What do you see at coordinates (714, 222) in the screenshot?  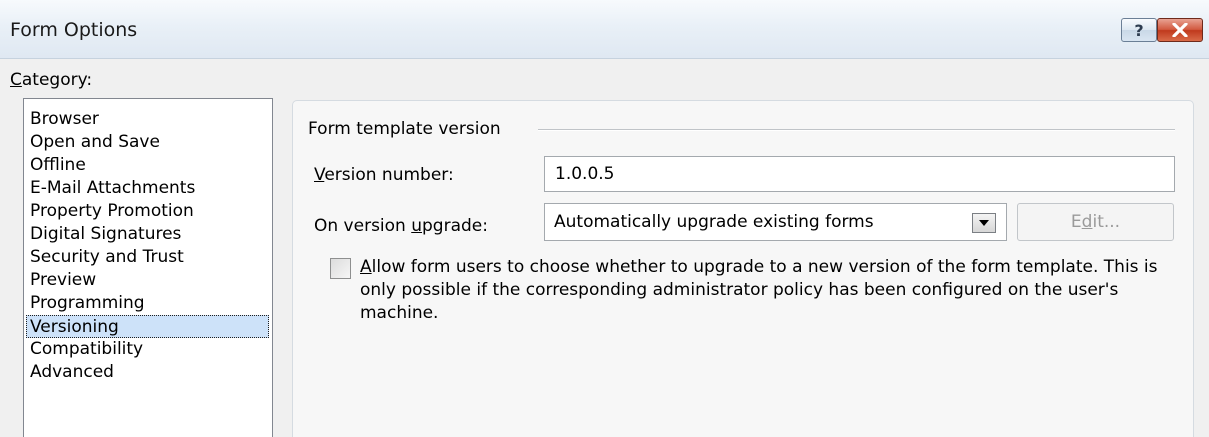 I see `version-upgrade-value: Automatically upgrade existing forms` at bounding box center [714, 222].